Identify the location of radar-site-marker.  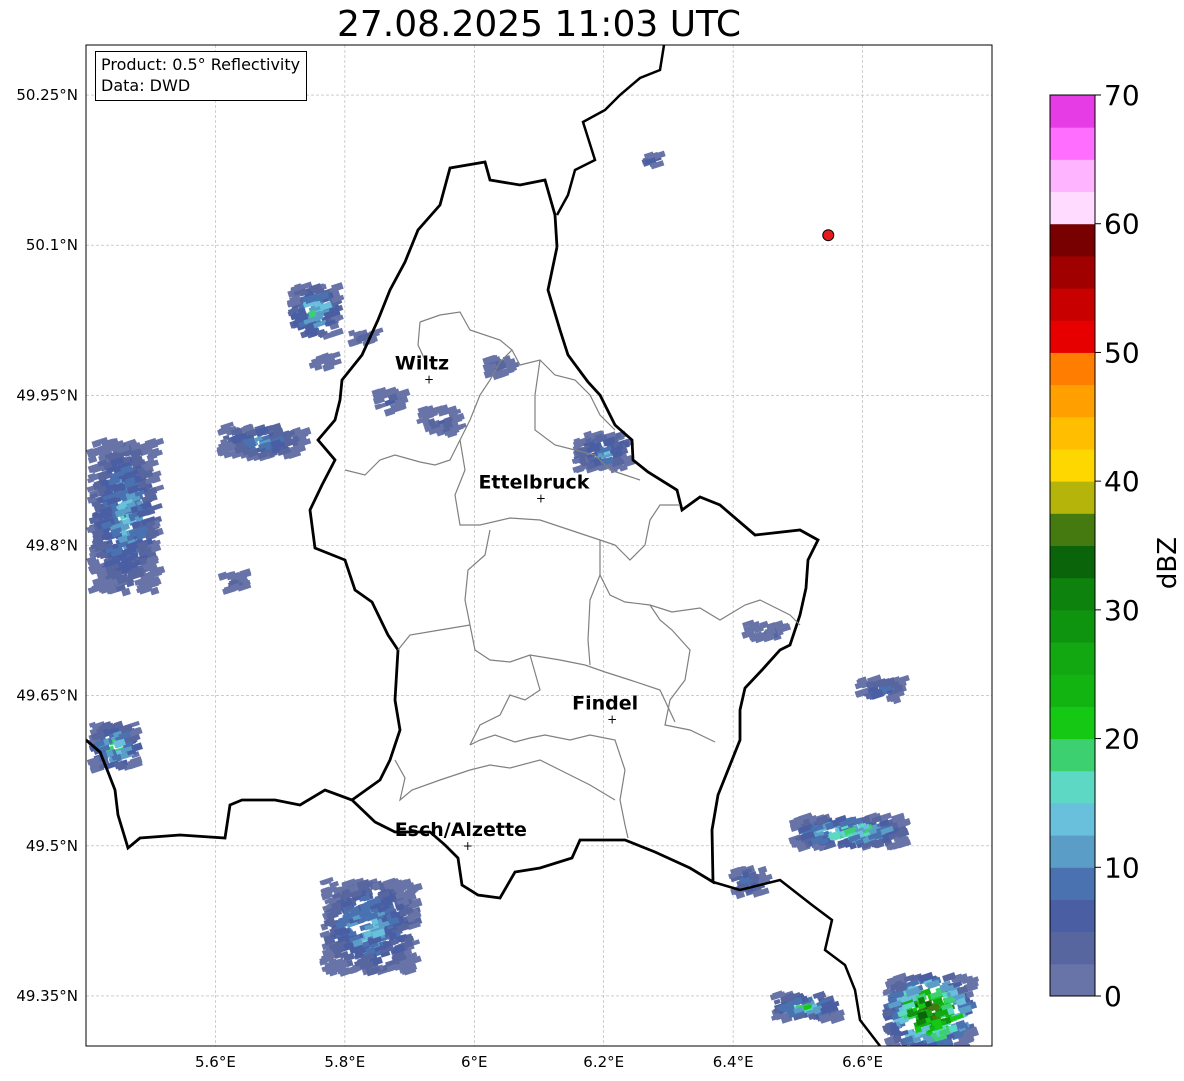
(828, 235).